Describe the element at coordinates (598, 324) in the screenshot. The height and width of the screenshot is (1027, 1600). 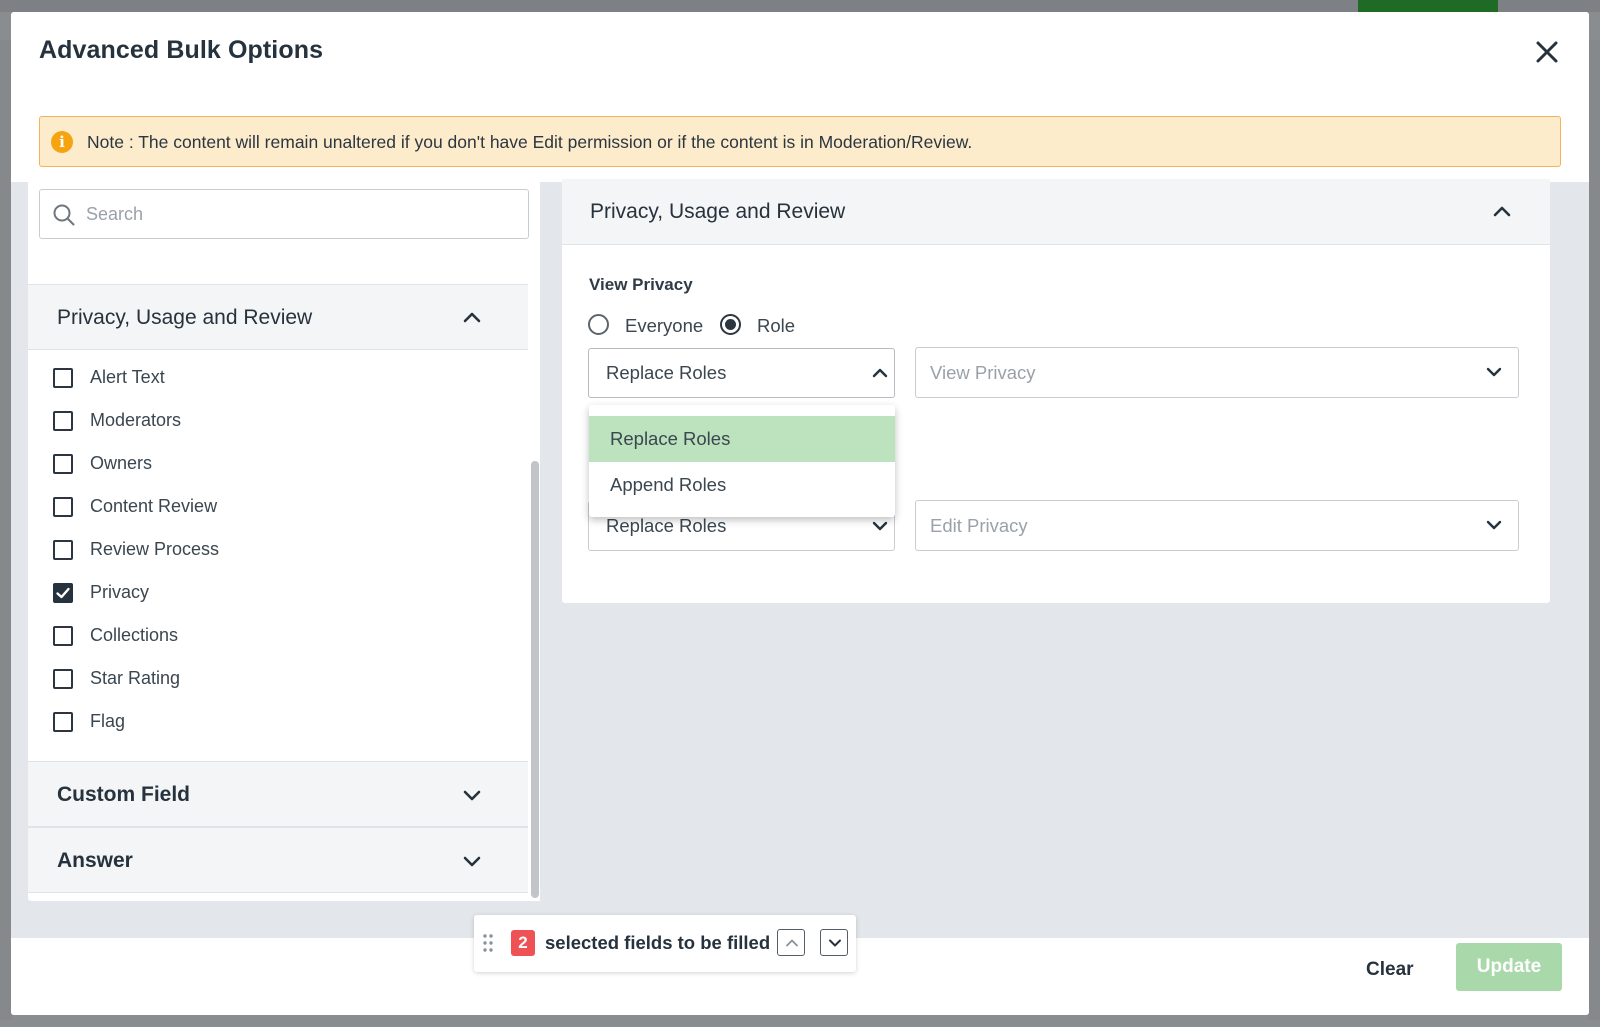
I see `radio-button` at that location.